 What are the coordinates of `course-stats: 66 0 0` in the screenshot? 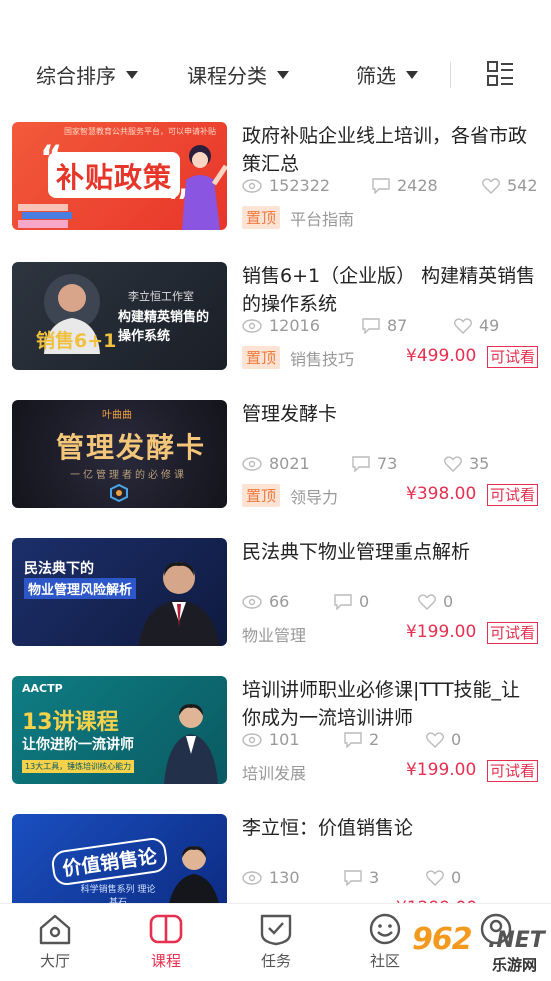 It's located at (392, 603).